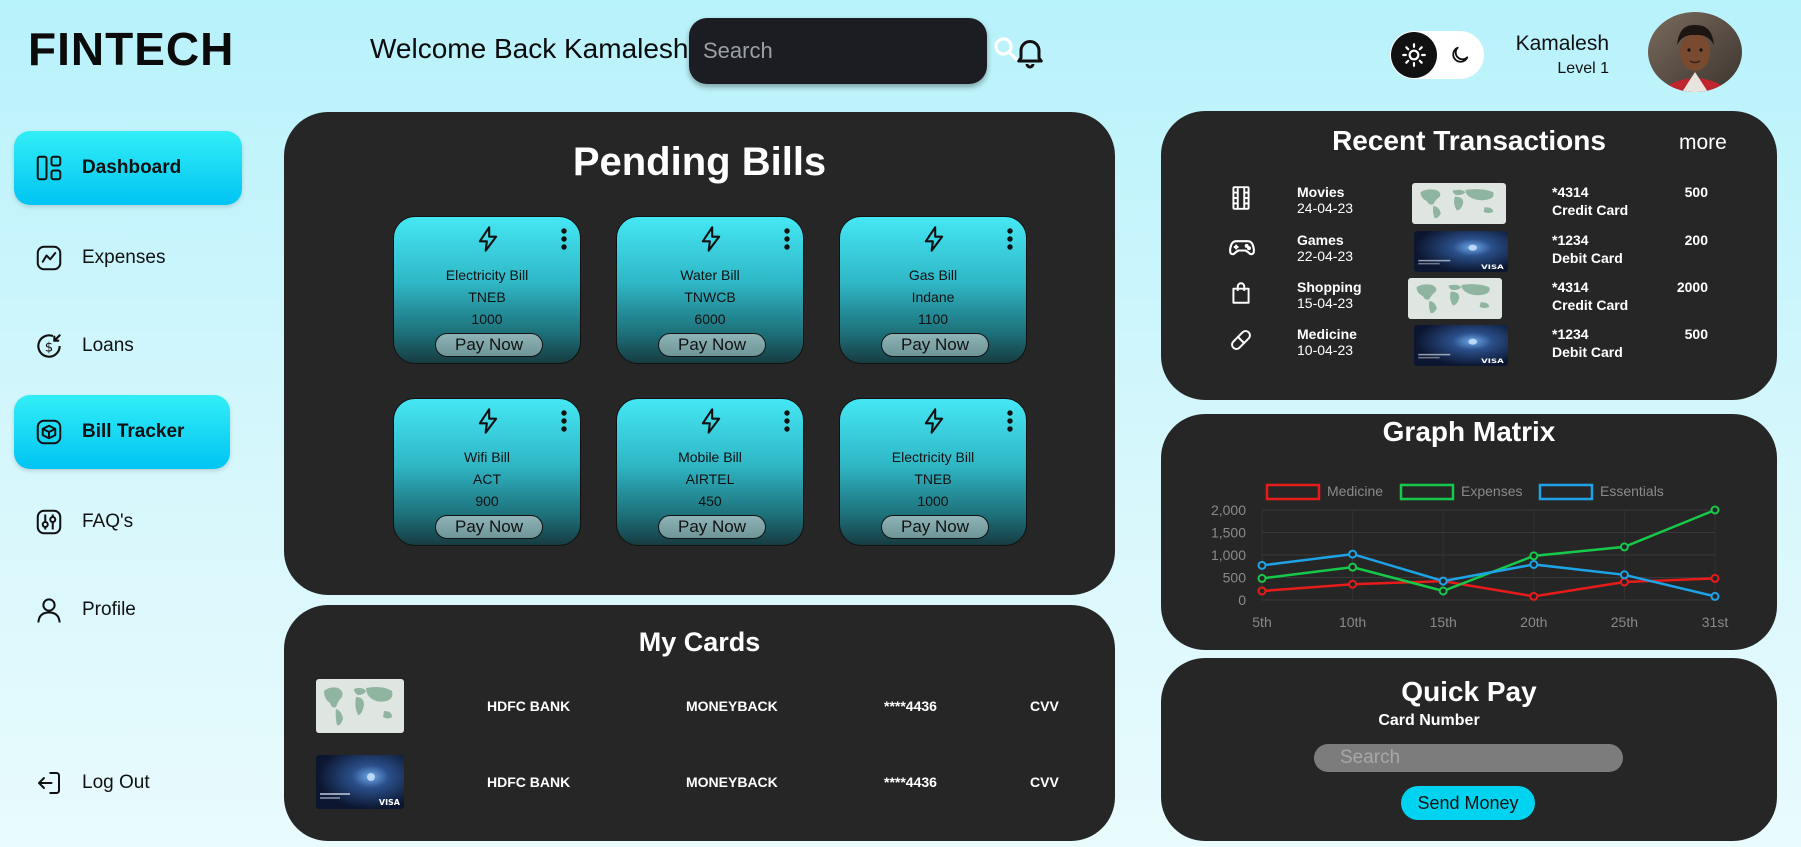 The width and height of the screenshot is (1801, 847). Describe the element at coordinates (1469, 691) in the screenshot. I see `quick-pay-title: Quick Pay` at that location.